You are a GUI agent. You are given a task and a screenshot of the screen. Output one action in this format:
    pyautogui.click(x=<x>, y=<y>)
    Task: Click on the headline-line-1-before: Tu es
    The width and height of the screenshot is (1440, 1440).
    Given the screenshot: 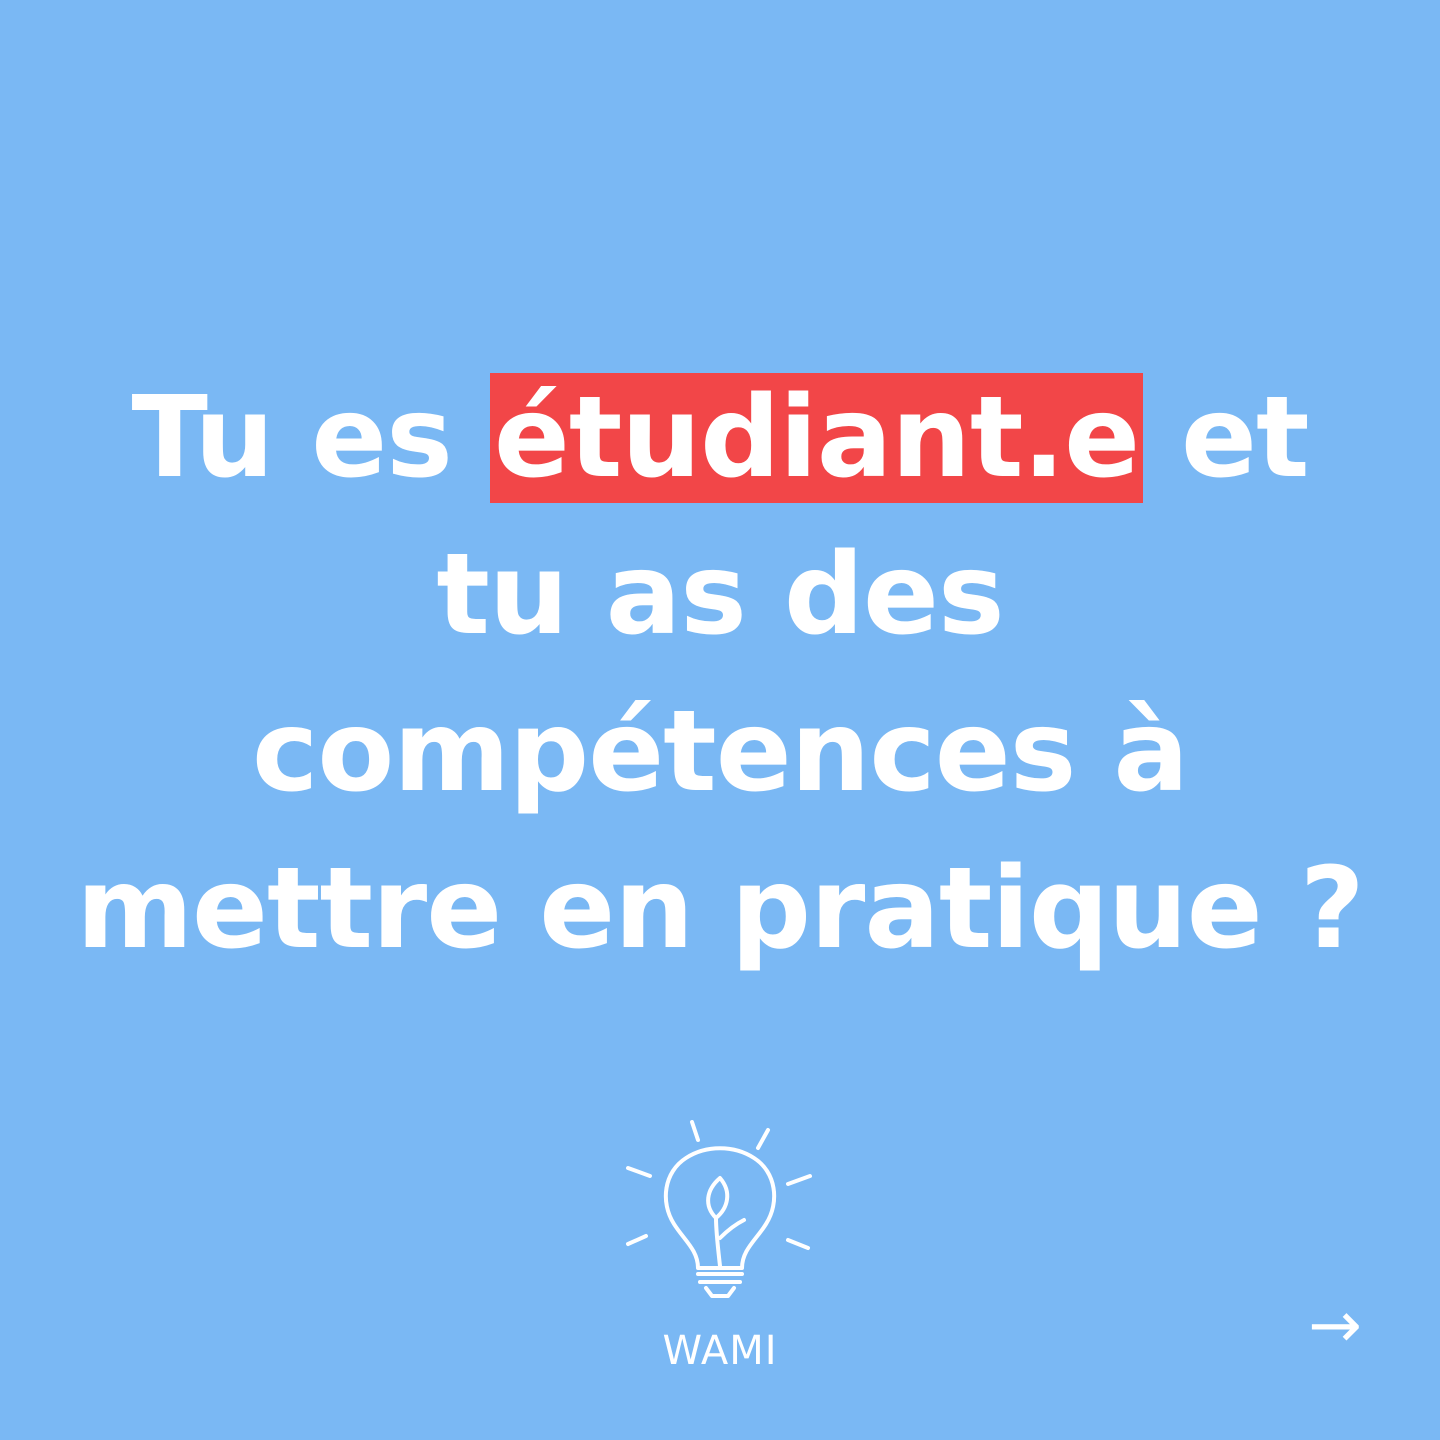 What is the action you would take?
    pyautogui.click(x=310, y=438)
    